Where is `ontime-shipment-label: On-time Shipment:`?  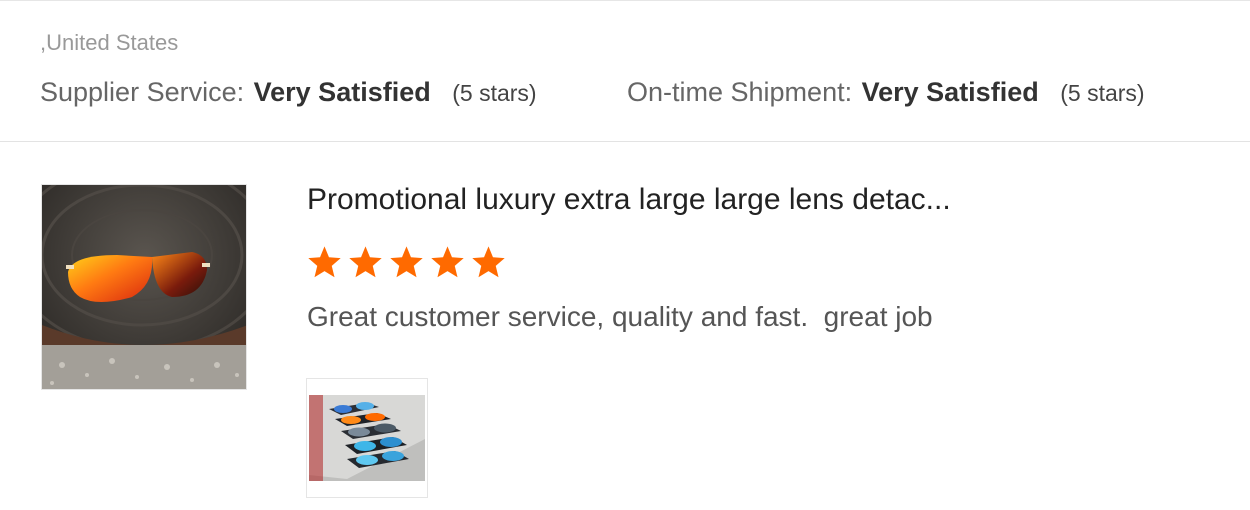 ontime-shipment-label: On-time Shipment: is located at coordinates (740, 92).